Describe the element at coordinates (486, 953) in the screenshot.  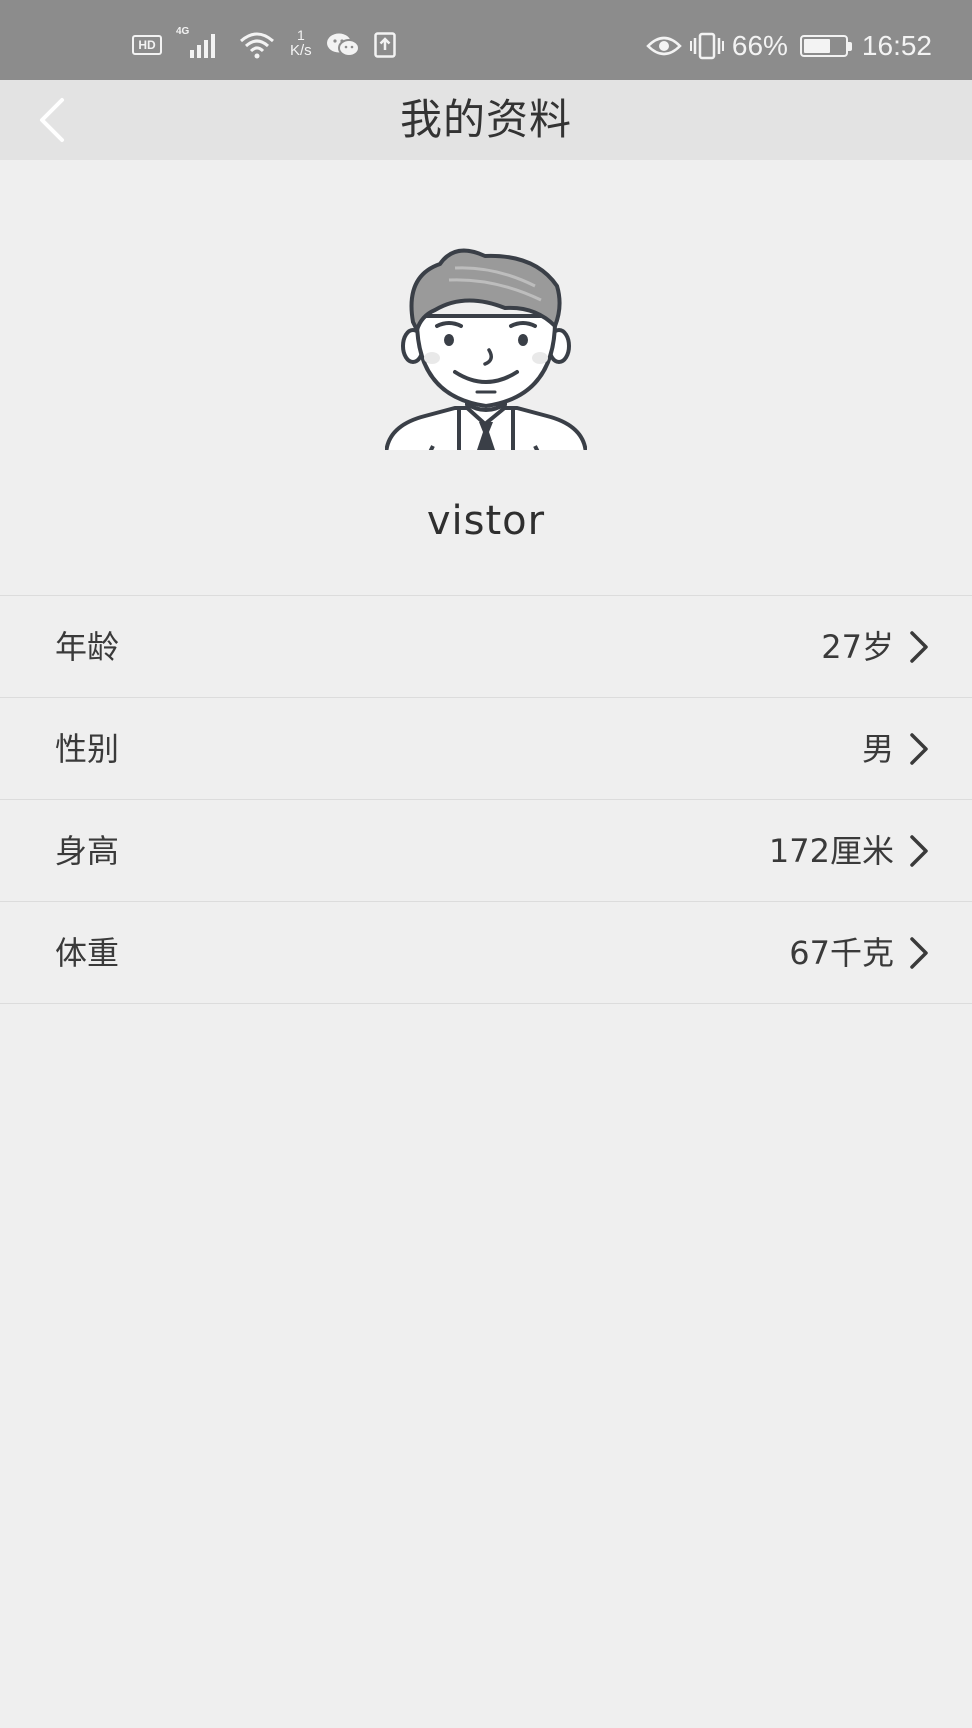
I see `row-weight: 体重 67千克` at that location.